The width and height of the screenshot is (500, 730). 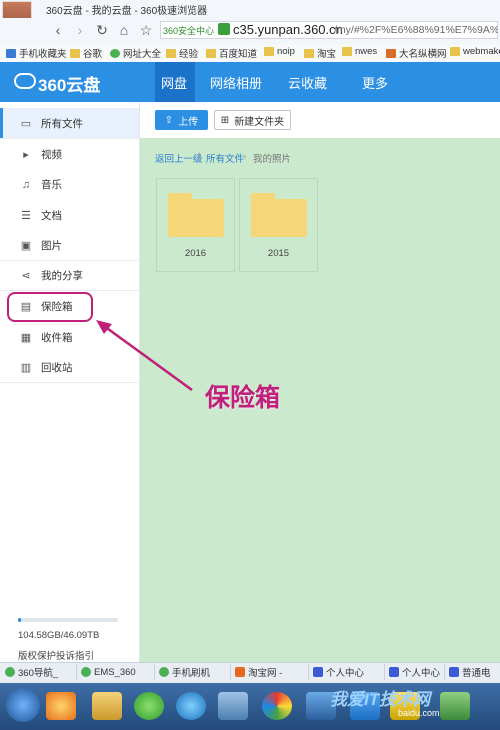 I want to click on browser-icon, so click(x=149, y=706).